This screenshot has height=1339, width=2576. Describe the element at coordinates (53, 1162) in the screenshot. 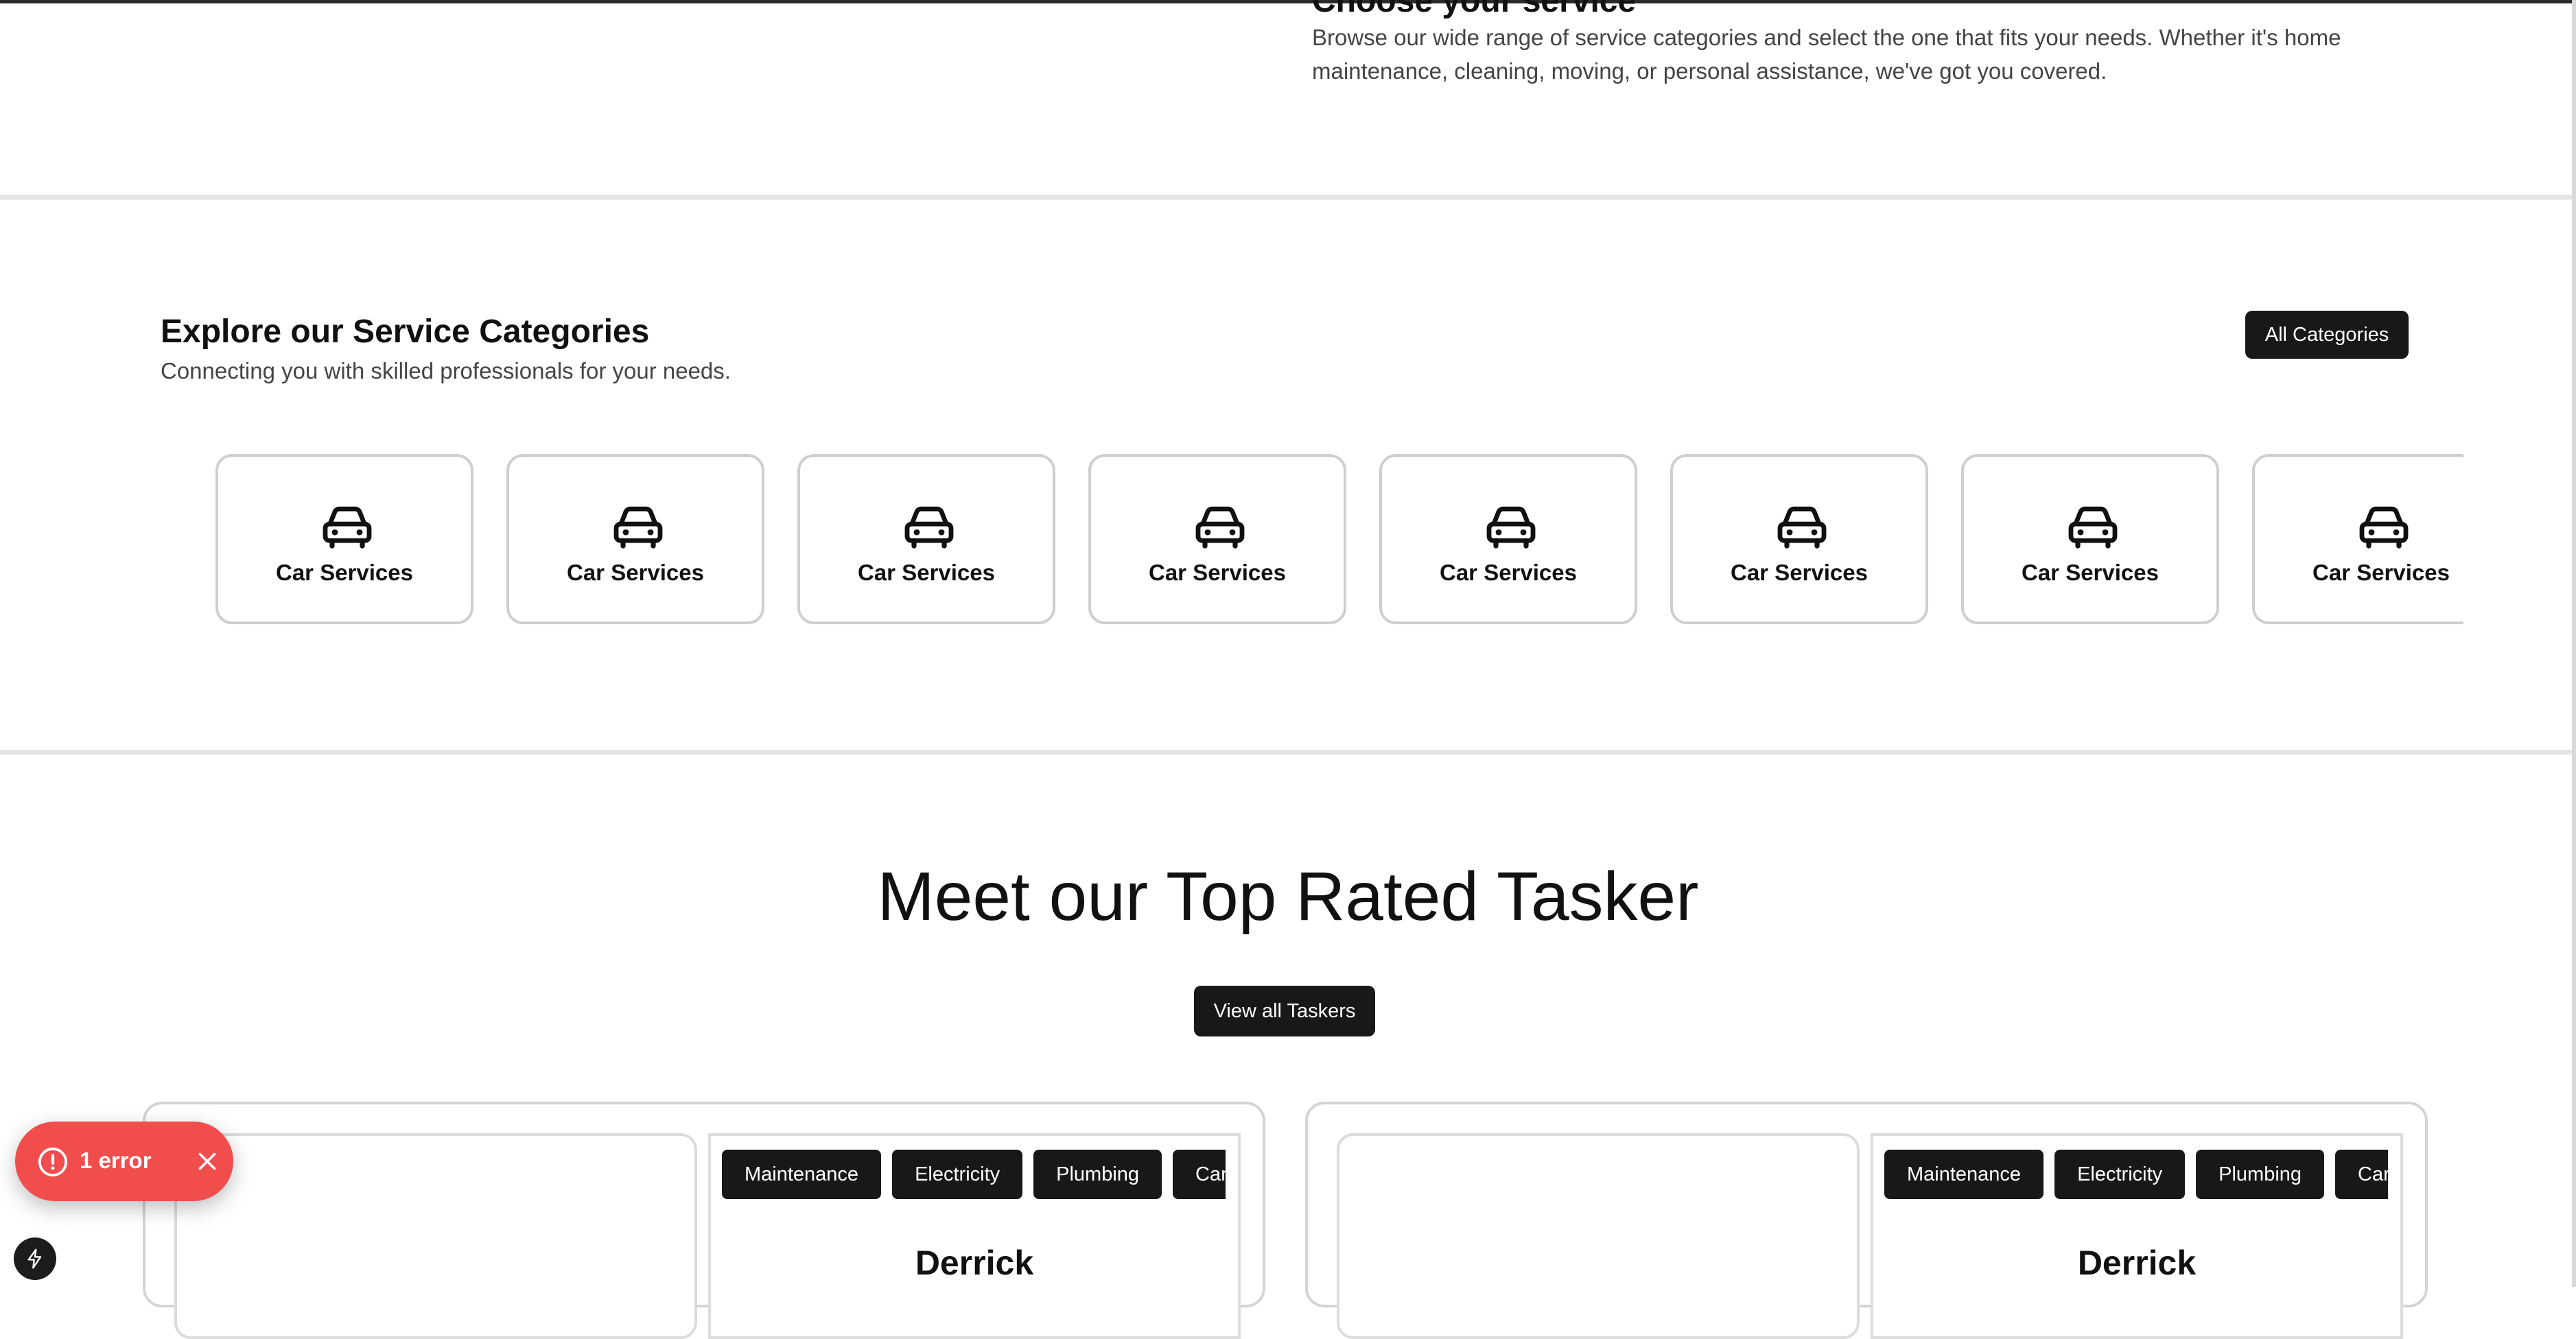

I see `alert-circle-icon` at that location.